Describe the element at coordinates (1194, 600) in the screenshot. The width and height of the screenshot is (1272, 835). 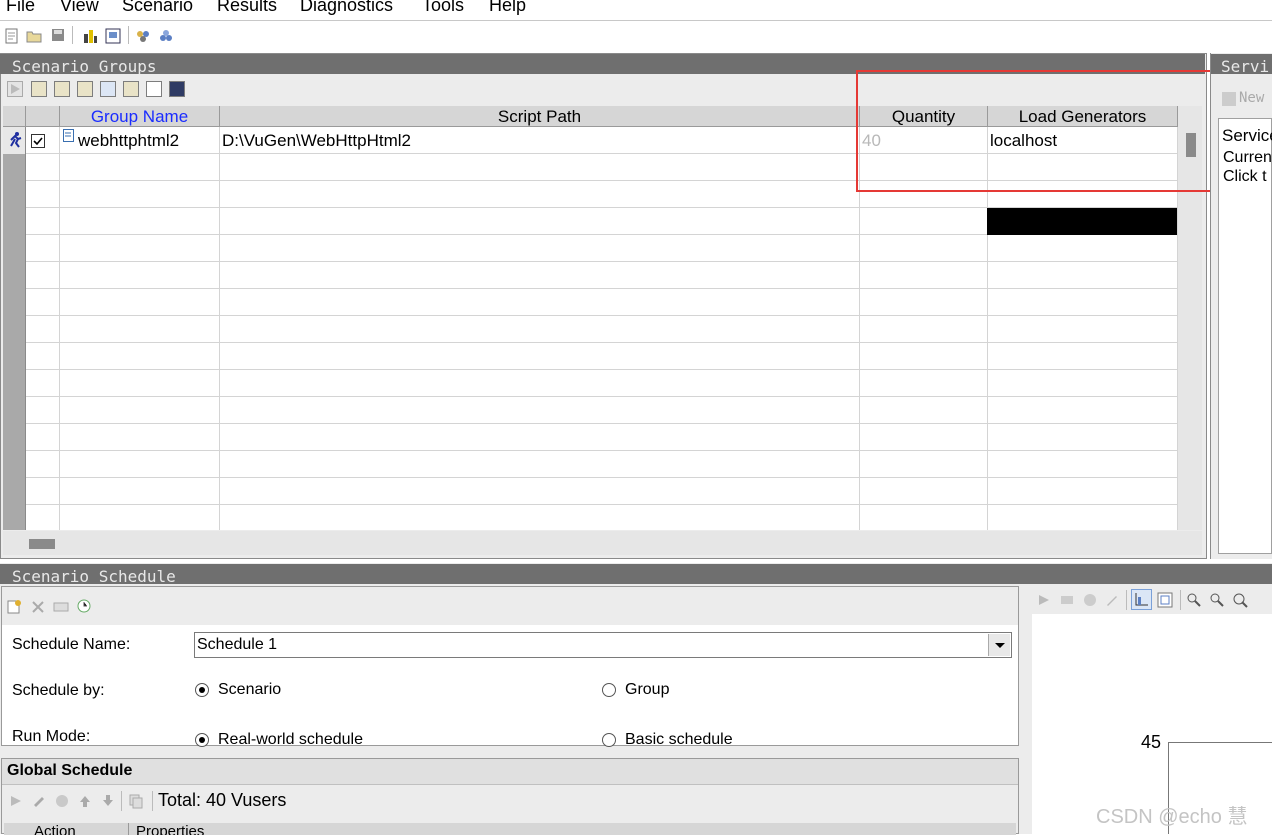
I see `zoom-in-icon` at that location.